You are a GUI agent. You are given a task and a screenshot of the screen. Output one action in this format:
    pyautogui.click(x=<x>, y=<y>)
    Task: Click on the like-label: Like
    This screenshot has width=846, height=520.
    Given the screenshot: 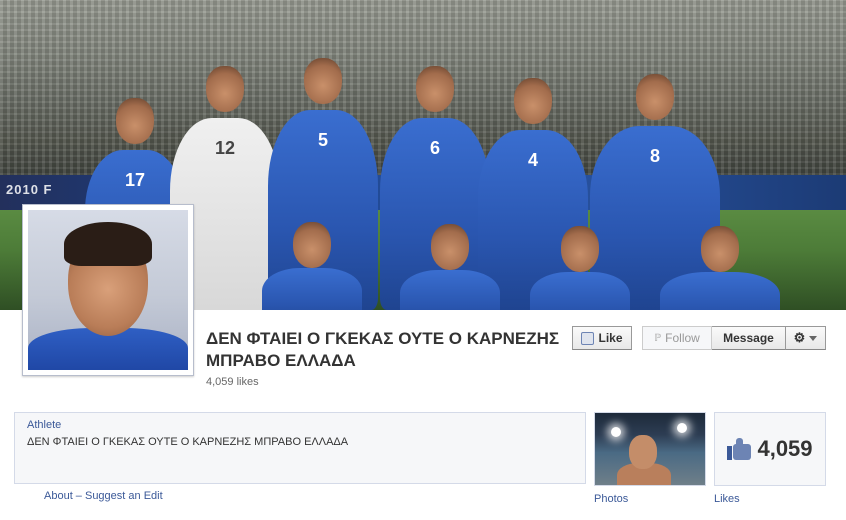 What is the action you would take?
    pyautogui.click(x=610, y=338)
    